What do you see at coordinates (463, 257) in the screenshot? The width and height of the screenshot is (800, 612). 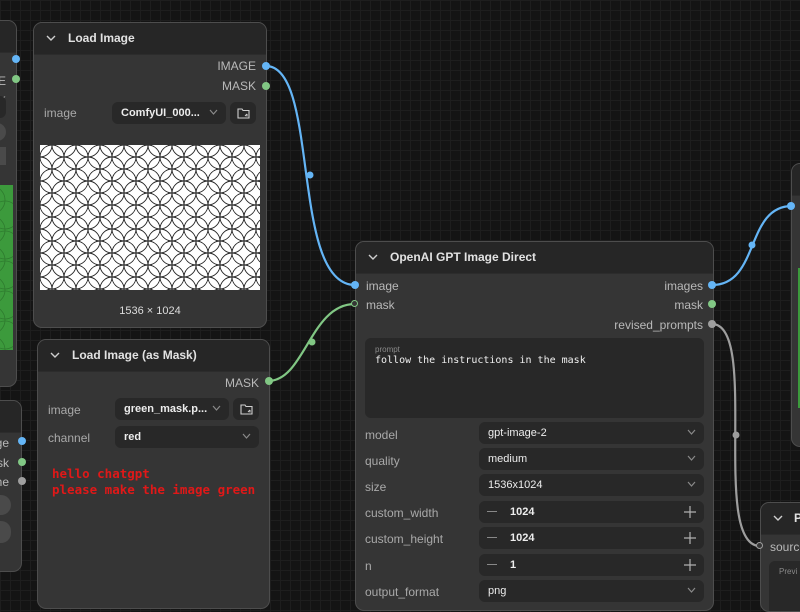 I see `node-title: OpenAI GPT Image Direct` at bounding box center [463, 257].